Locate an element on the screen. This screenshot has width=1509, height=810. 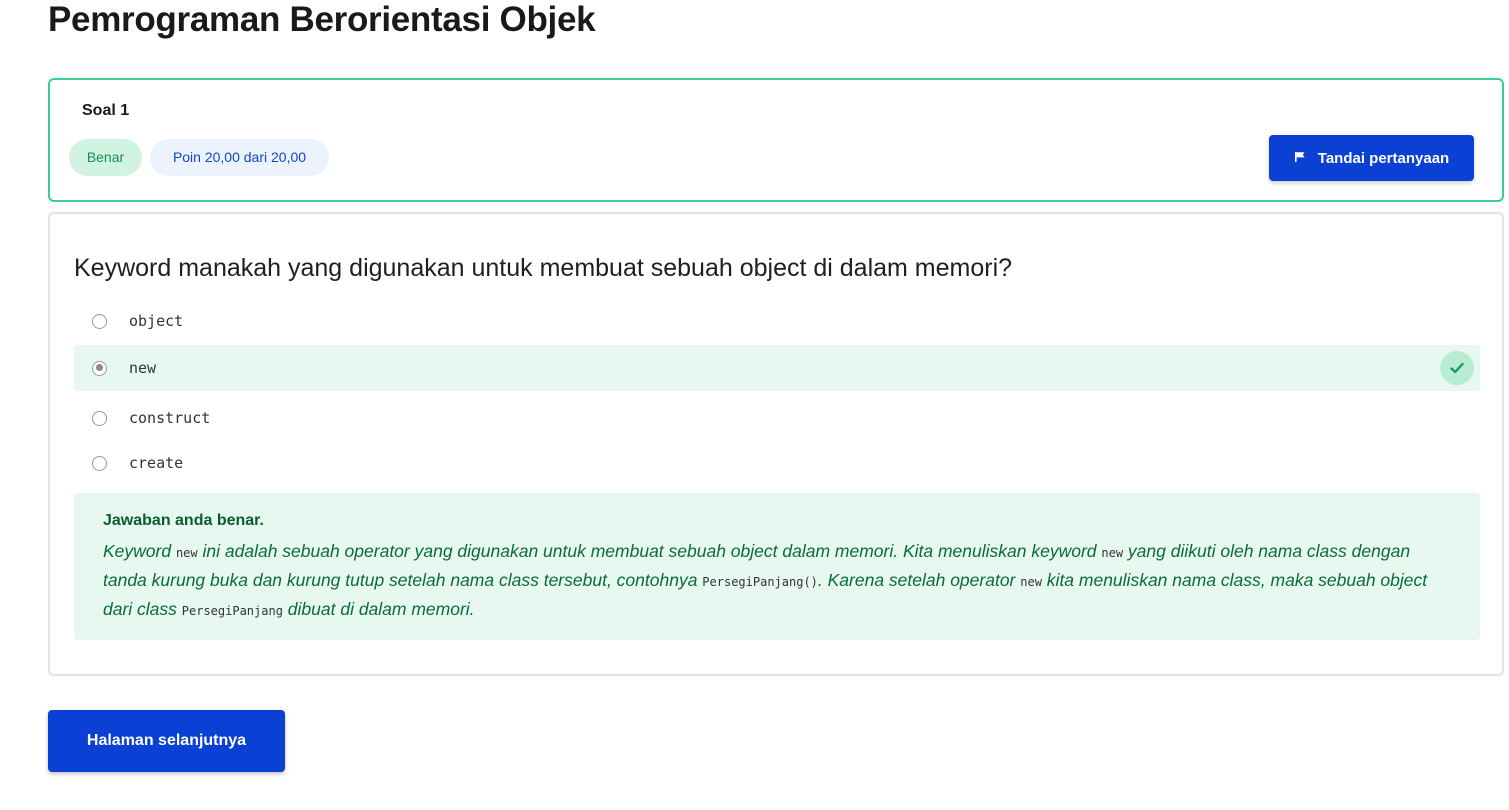
next-page-button: Halaman selanjutnya is located at coordinates (166, 741).